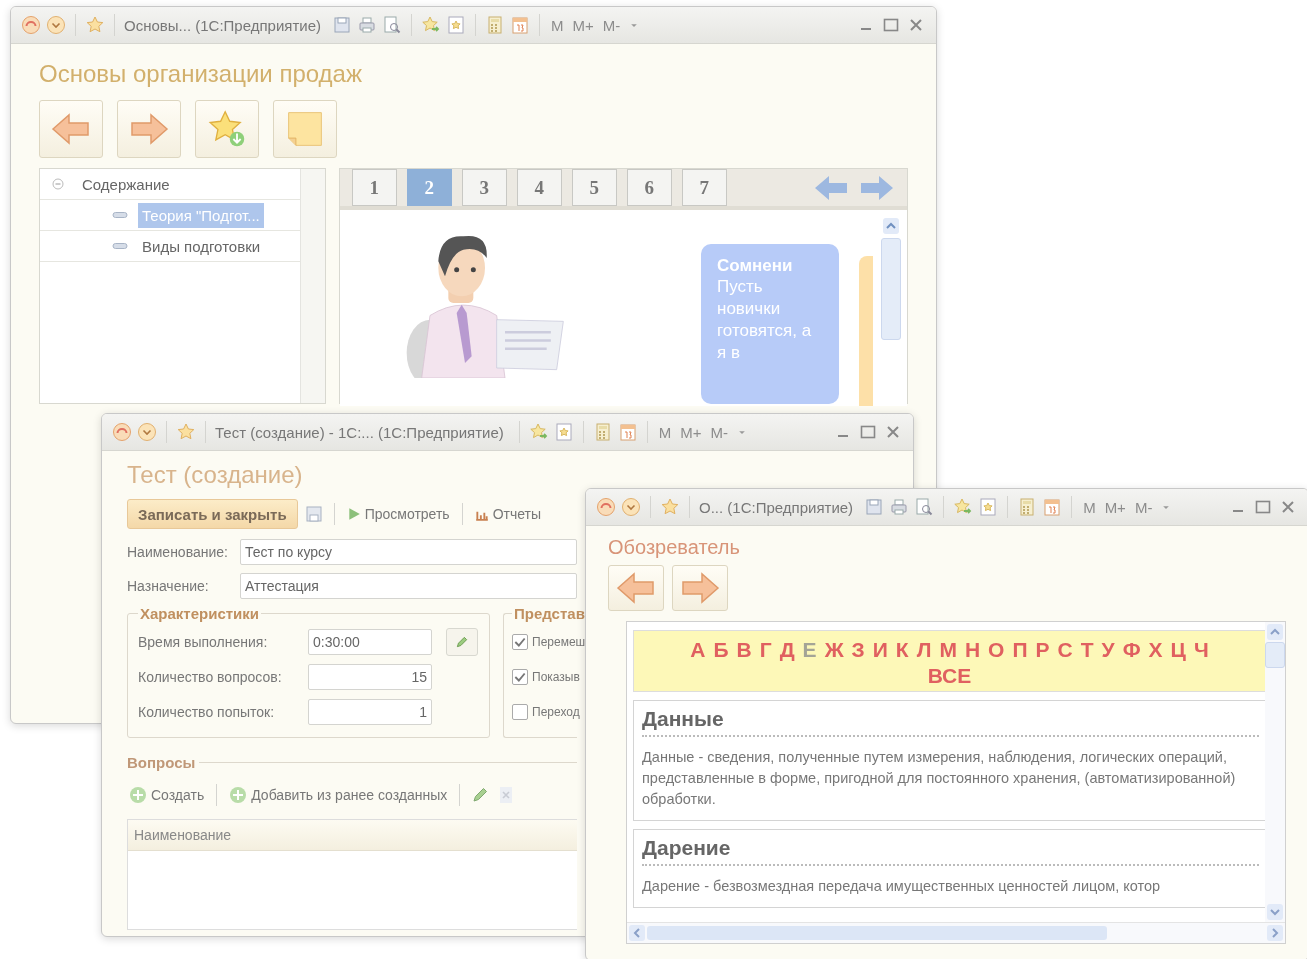  I want to click on letter-link: М, so click(948, 650).